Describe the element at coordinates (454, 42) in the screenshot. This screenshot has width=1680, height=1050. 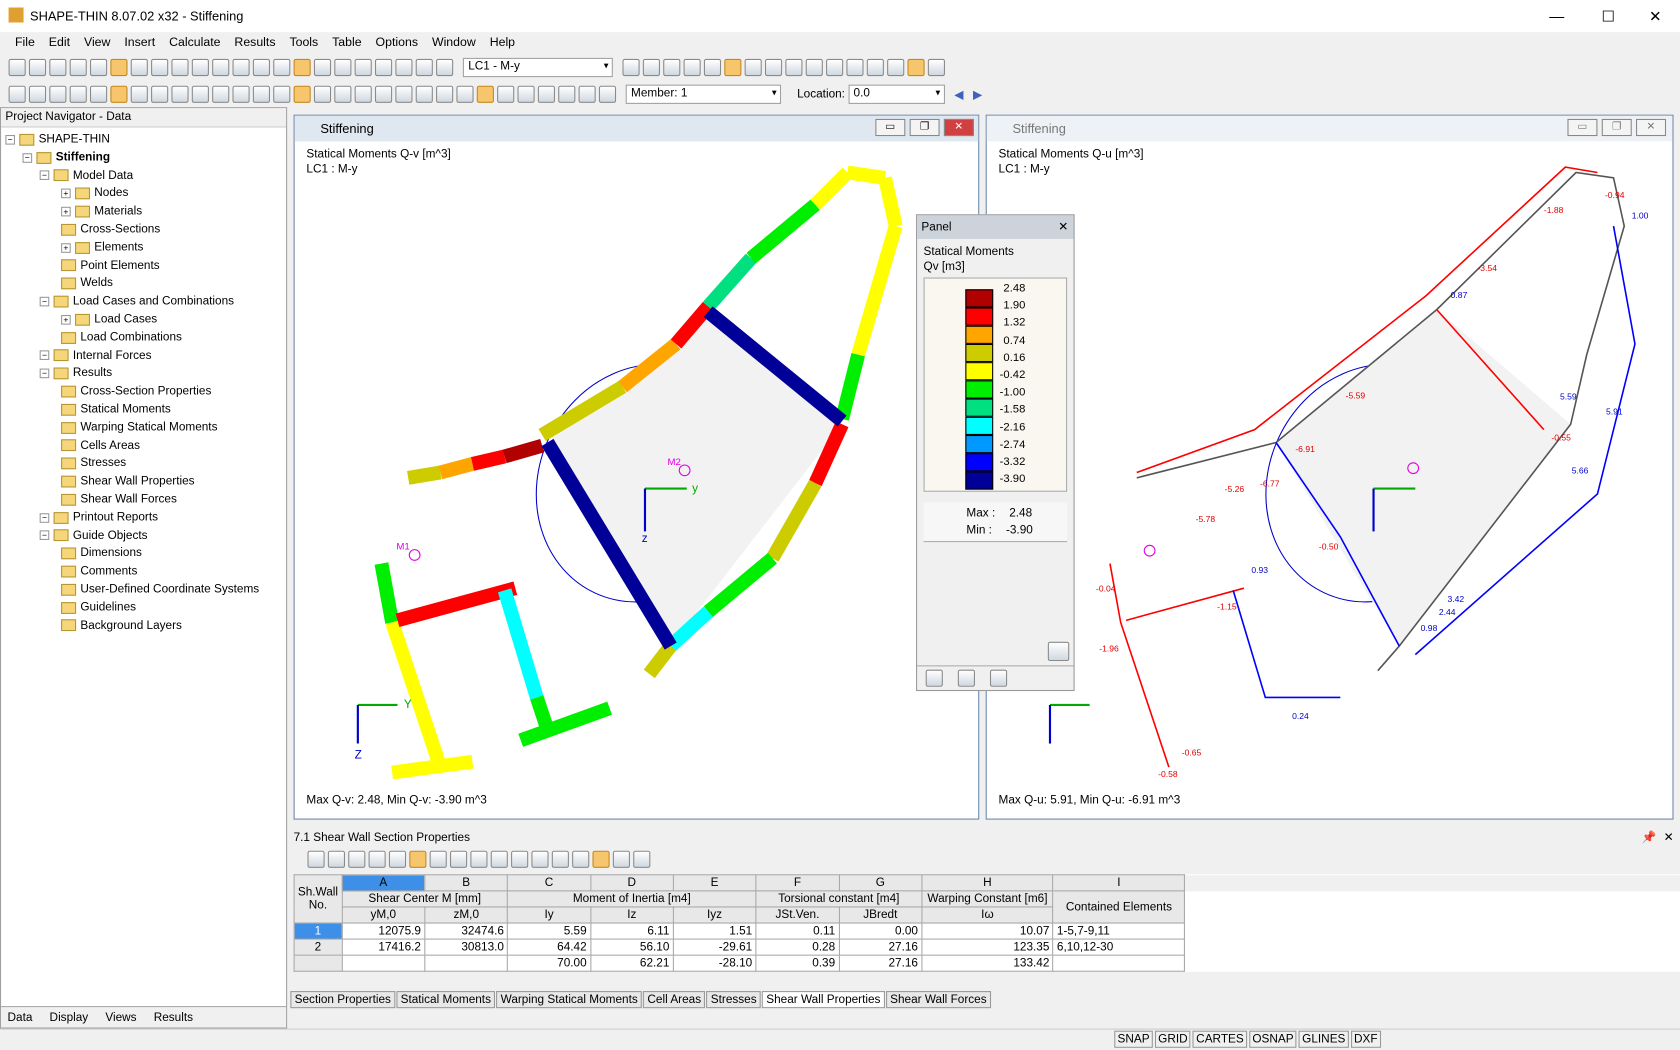
I see `menu-window: Window` at that location.